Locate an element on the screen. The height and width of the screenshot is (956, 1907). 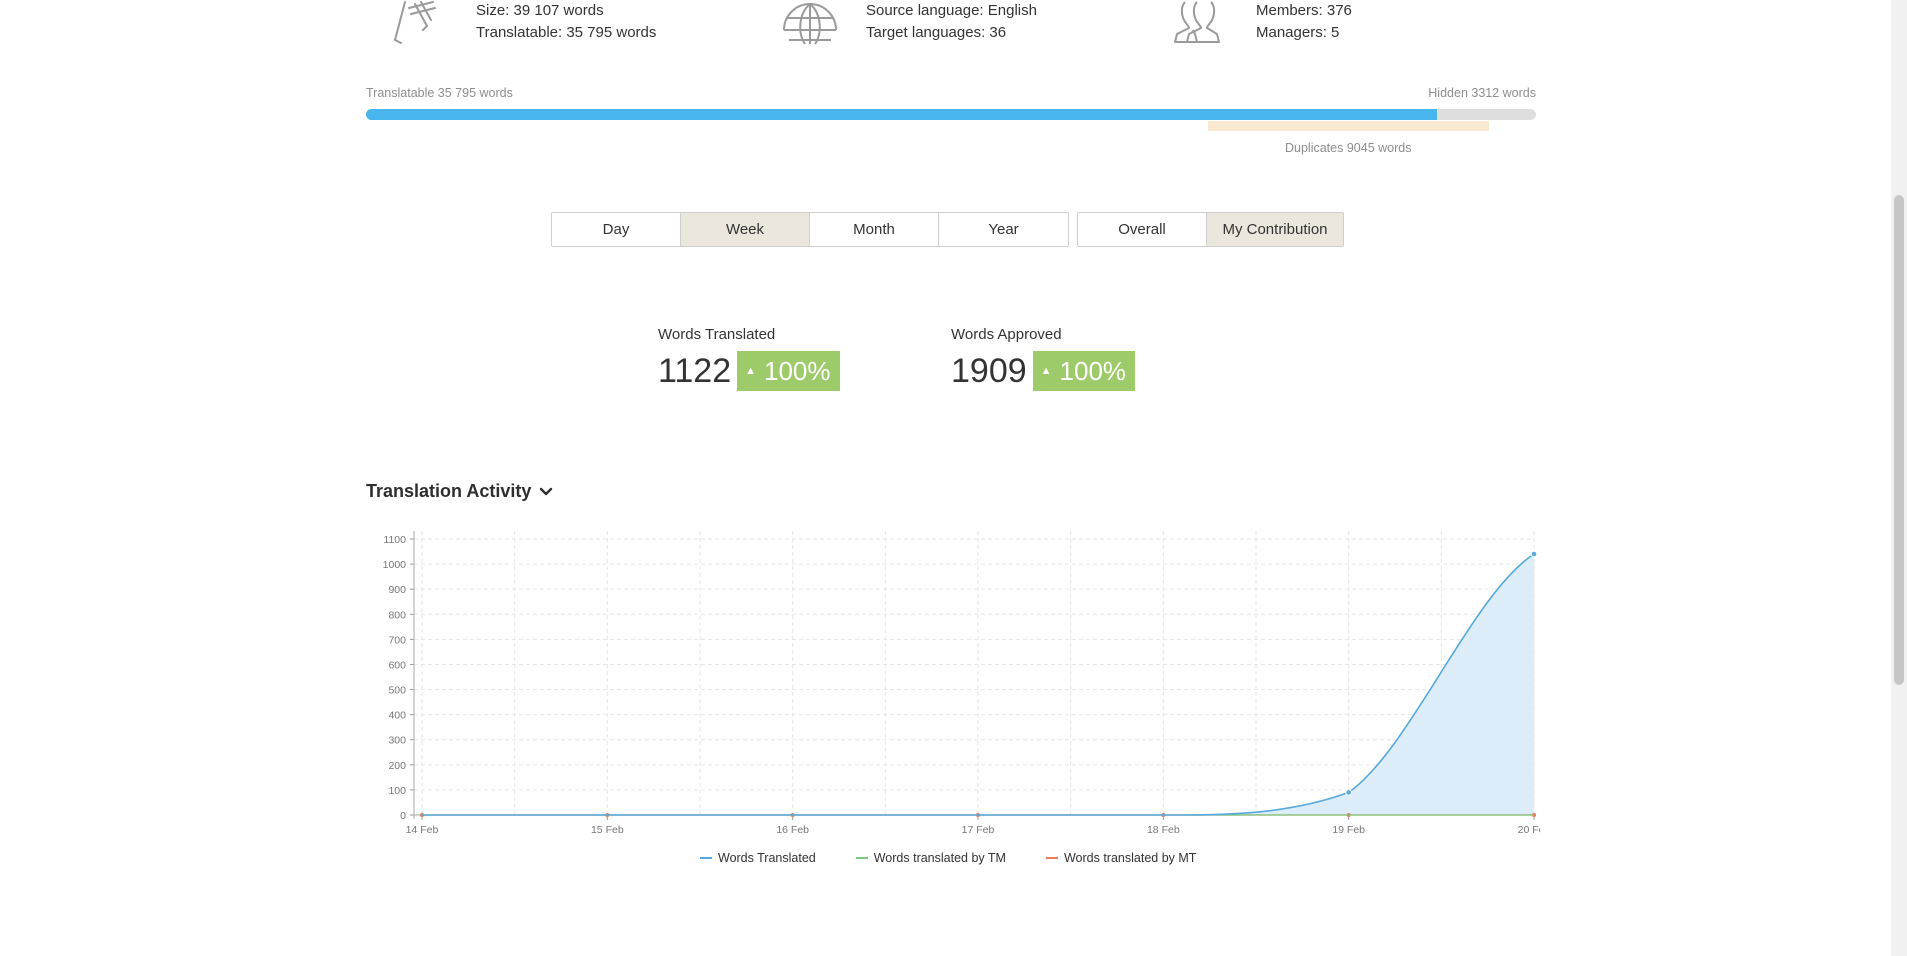
x-tick-label: 15 Feb is located at coordinates (607, 830).